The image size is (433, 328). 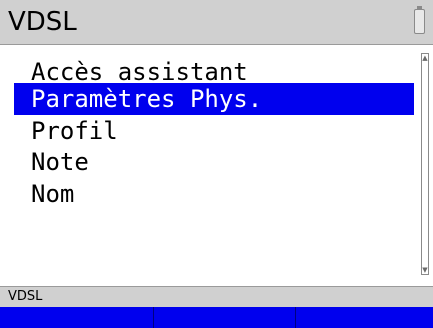 What do you see at coordinates (74, 131) in the screenshot?
I see `menu-item-label: Profil` at bounding box center [74, 131].